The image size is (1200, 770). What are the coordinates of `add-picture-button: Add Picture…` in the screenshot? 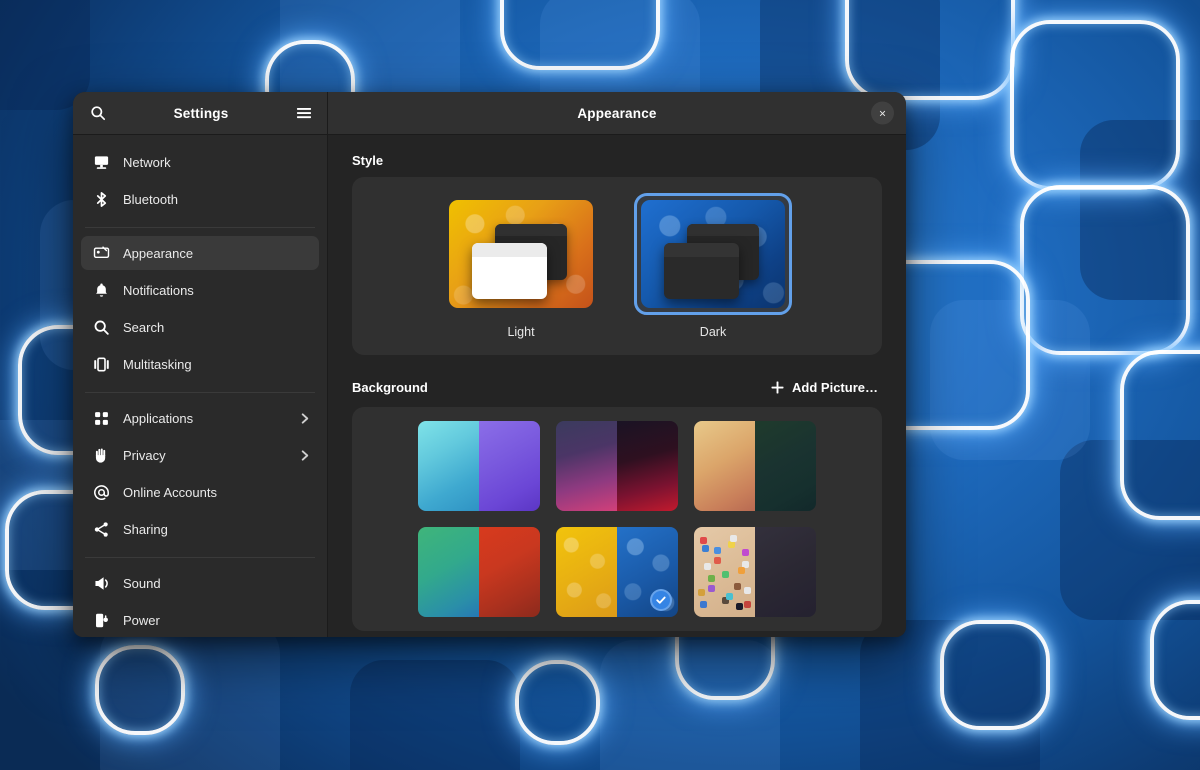 It's located at (824, 387).